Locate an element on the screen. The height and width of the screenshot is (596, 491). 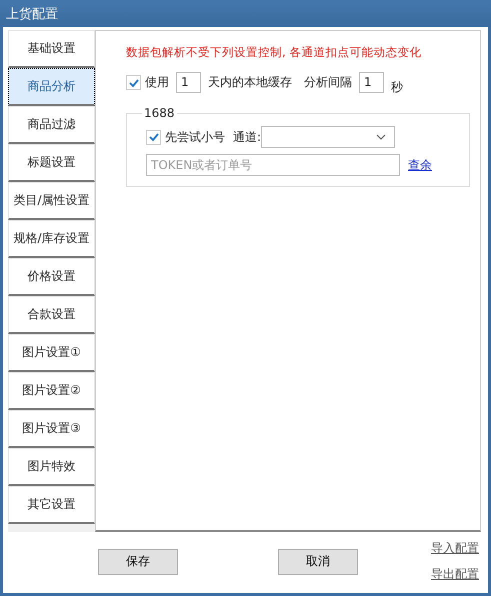
seconds-label: 秒 is located at coordinates (397, 87).